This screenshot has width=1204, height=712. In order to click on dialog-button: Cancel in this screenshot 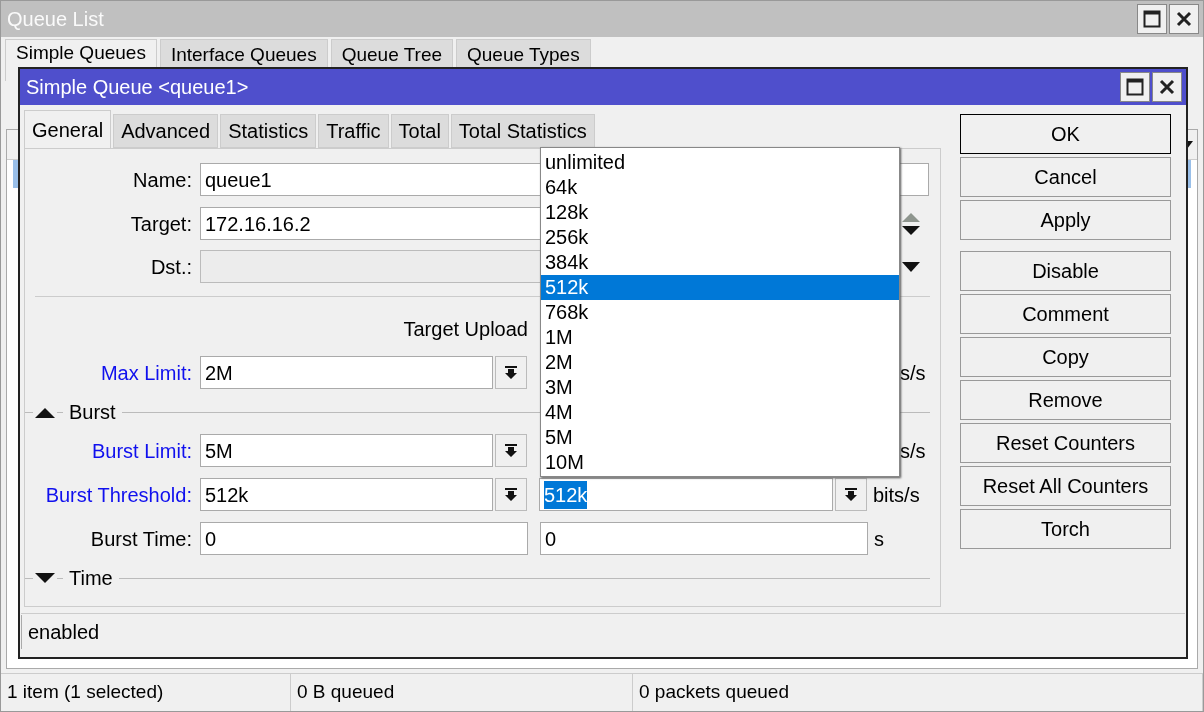, I will do `click(1065, 177)`.